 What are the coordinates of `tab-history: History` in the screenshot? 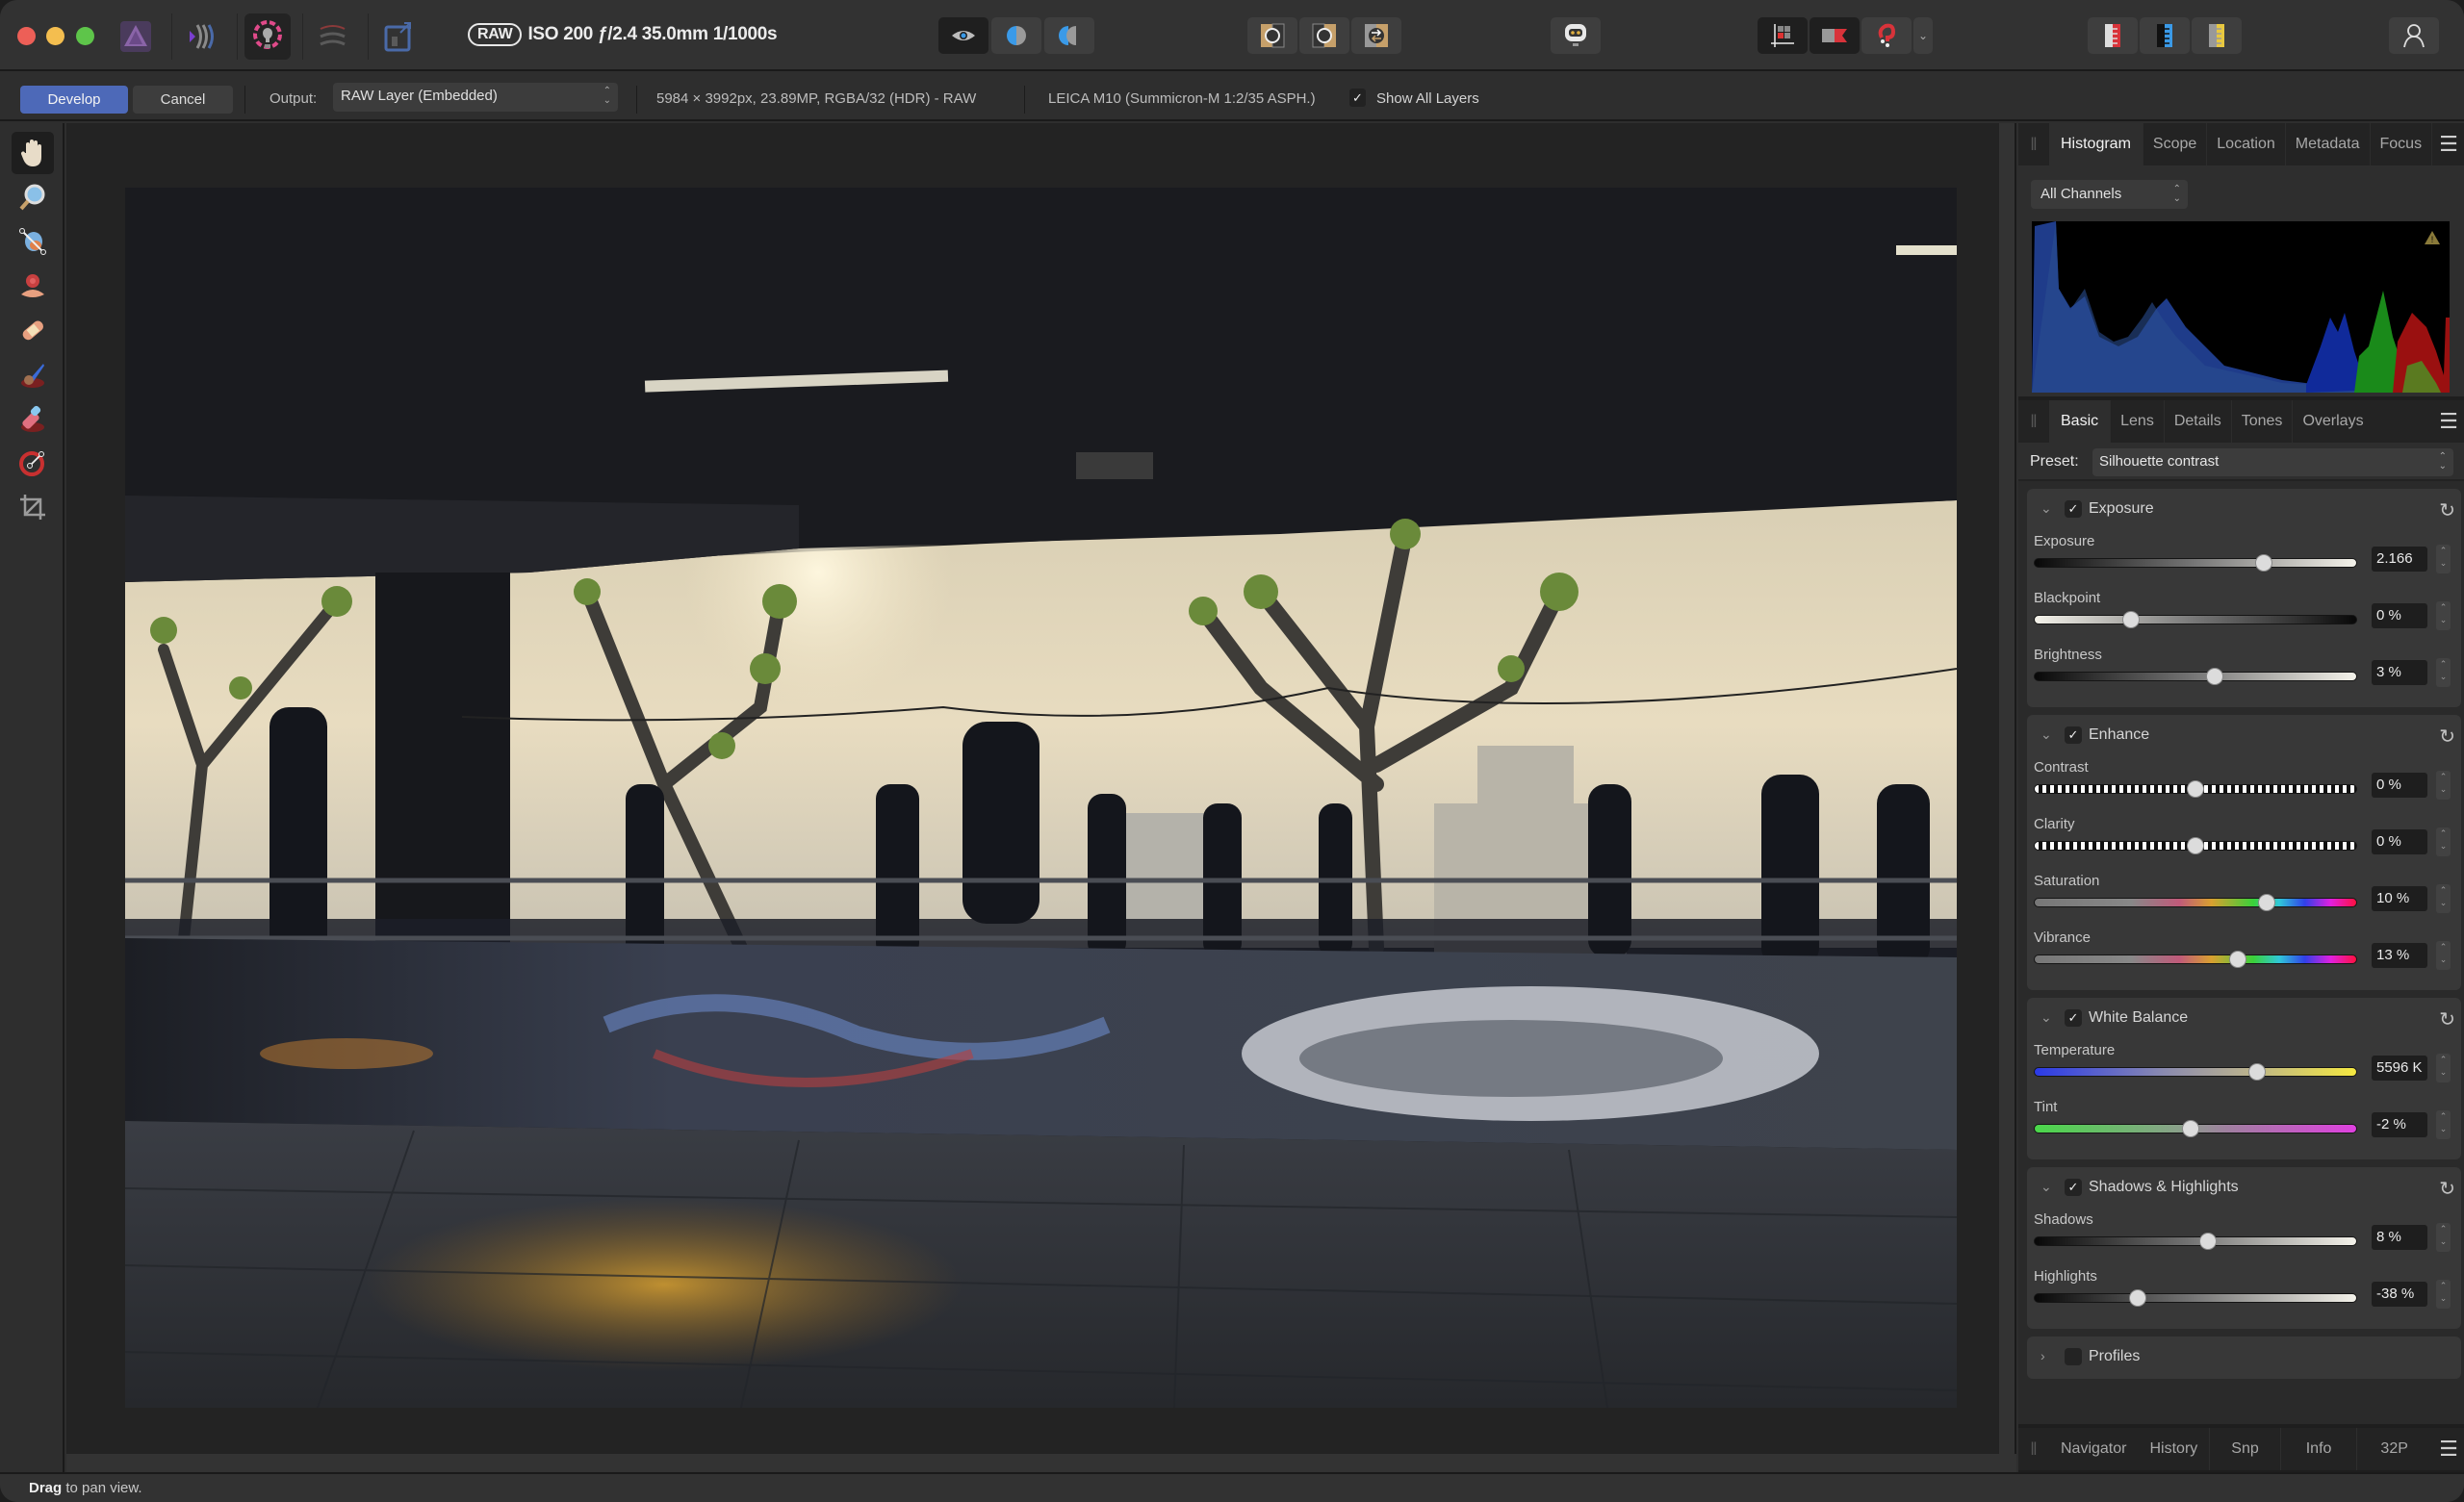 It's located at (2174, 1449).